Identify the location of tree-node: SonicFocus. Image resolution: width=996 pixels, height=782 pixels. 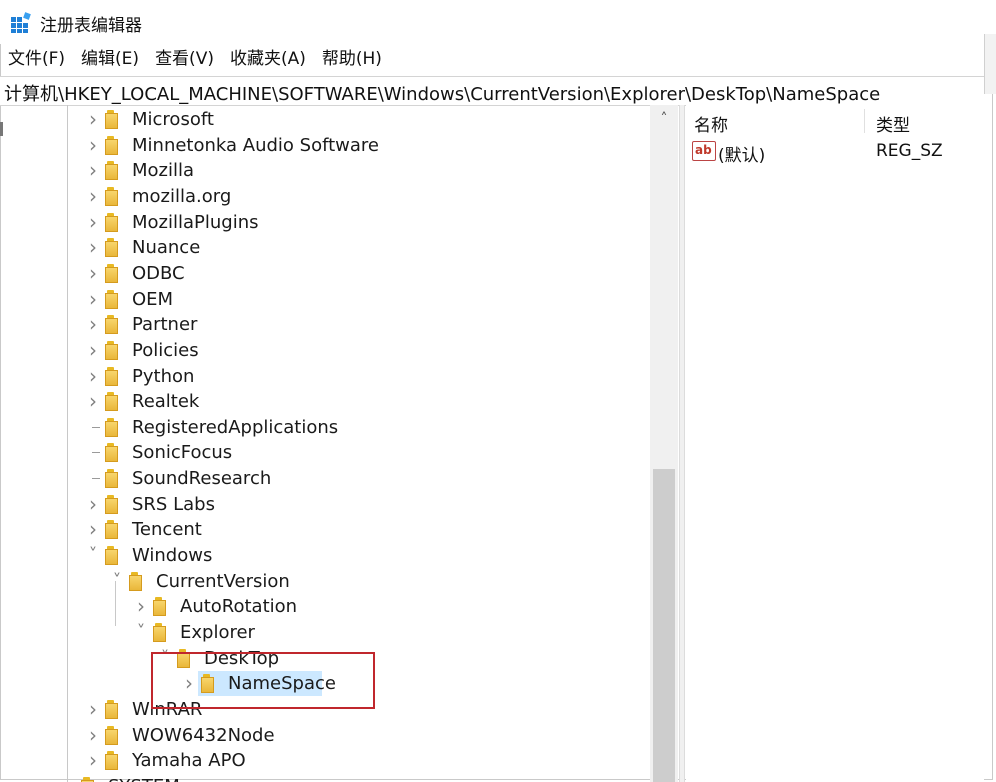
(325, 452).